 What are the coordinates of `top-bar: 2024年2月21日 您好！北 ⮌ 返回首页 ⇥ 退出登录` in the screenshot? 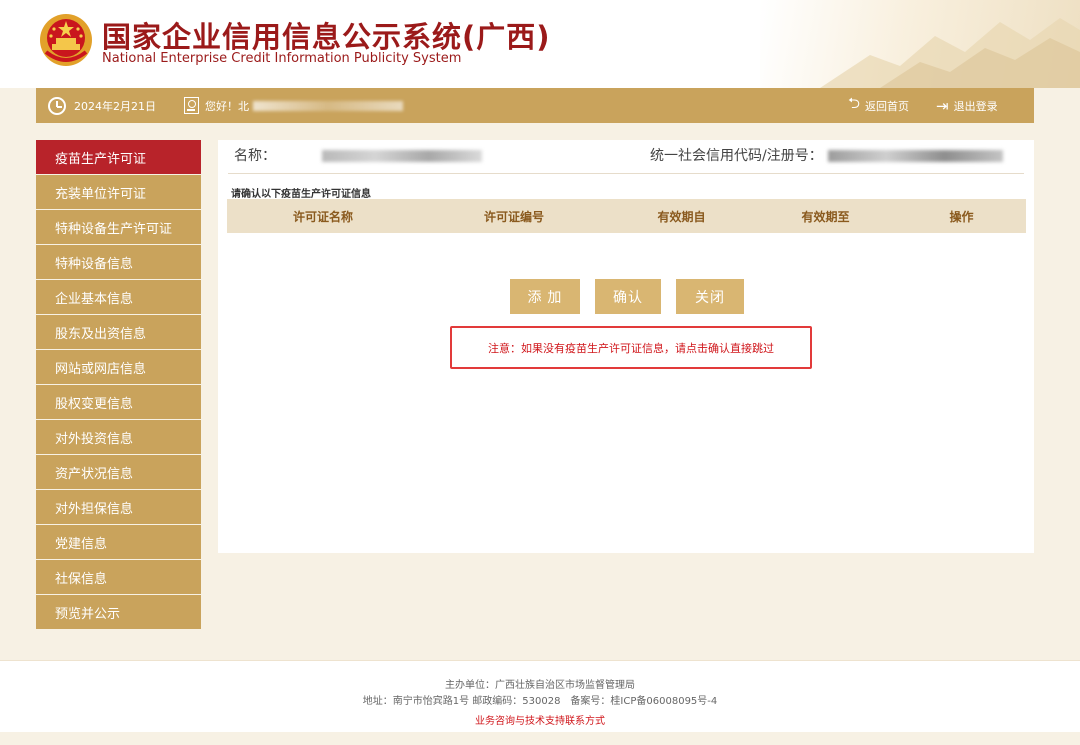 It's located at (535, 105).